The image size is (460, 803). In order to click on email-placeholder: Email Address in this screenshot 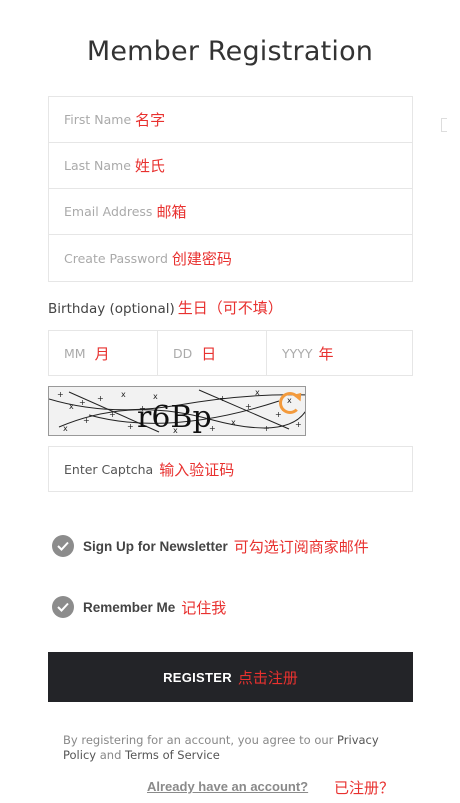, I will do `click(108, 211)`.